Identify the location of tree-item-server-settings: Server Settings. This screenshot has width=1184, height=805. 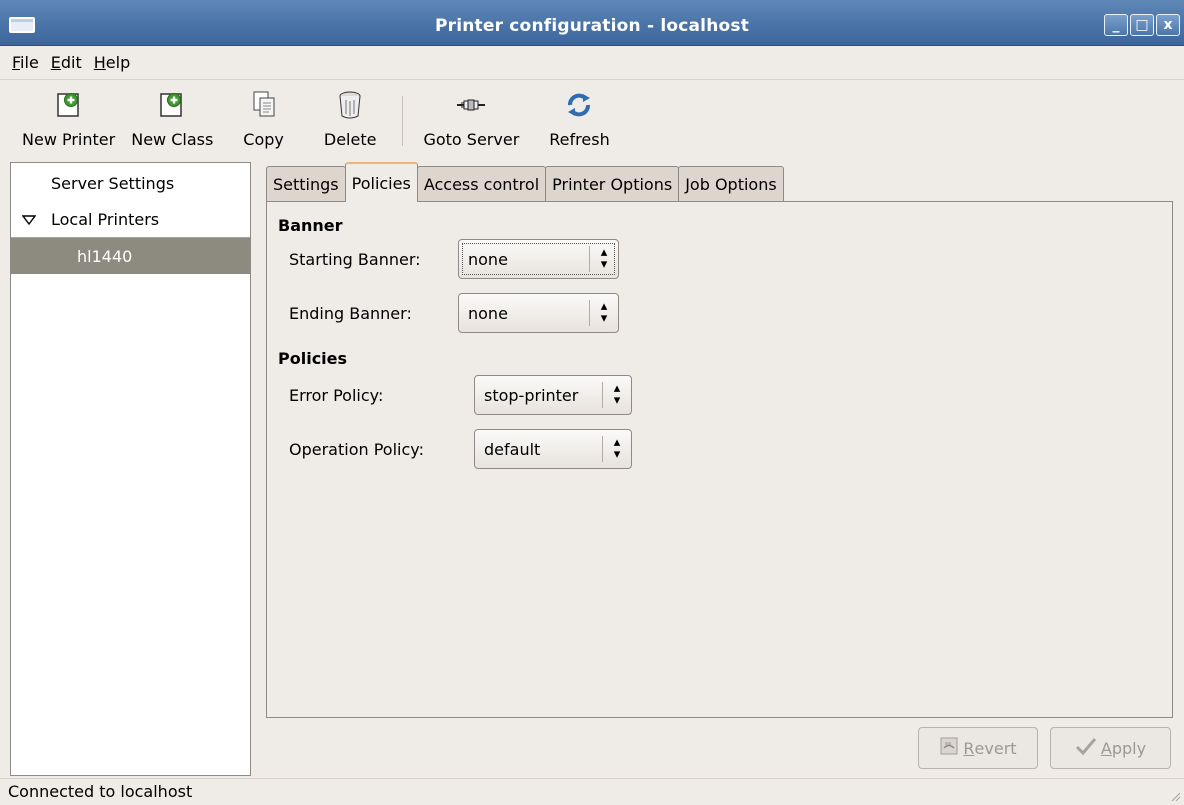
(130, 183).